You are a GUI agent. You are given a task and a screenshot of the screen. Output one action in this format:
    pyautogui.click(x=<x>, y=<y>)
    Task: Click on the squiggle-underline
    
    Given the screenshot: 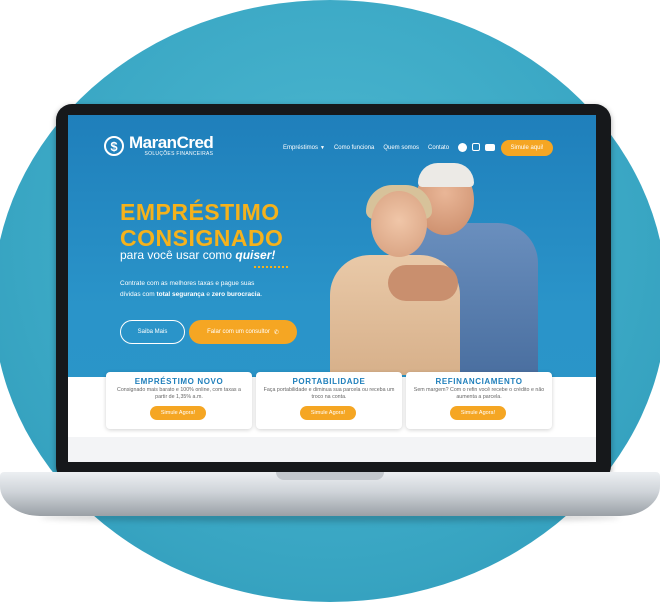 What is the action you would take?
    pyautogui.click(x=271, y=265)
    